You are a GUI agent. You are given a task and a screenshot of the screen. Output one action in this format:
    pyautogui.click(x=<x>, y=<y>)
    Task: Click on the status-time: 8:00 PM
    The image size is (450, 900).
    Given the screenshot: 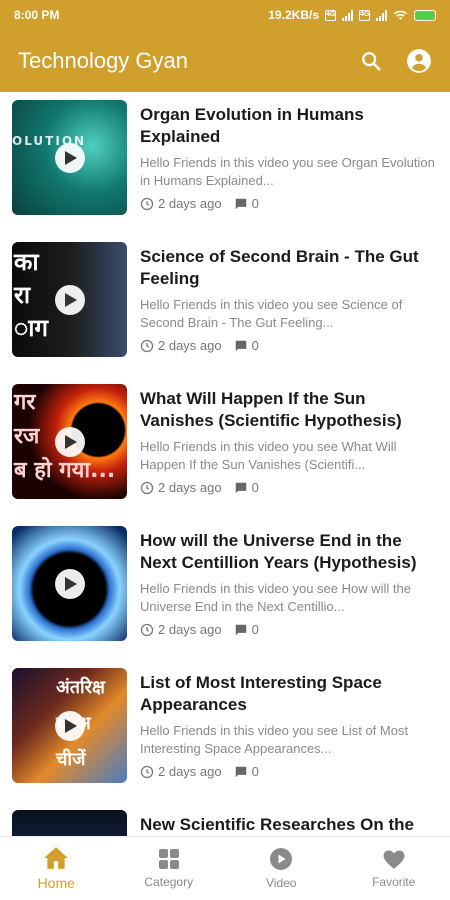 What is the action you would take?
    pyautogui.click(x=37, y=15)
    